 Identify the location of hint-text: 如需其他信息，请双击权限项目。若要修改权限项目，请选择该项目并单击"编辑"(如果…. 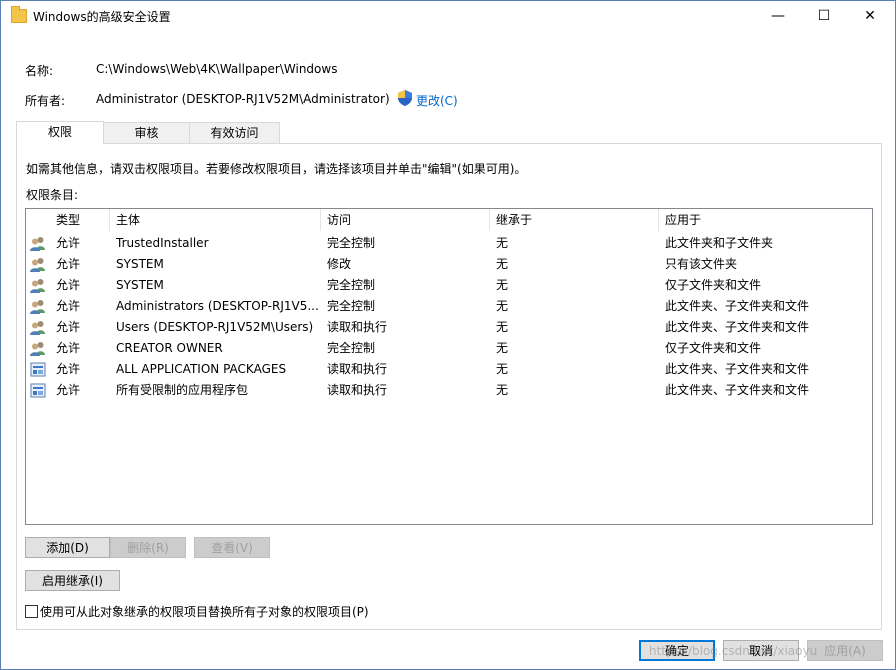
(276, 169).